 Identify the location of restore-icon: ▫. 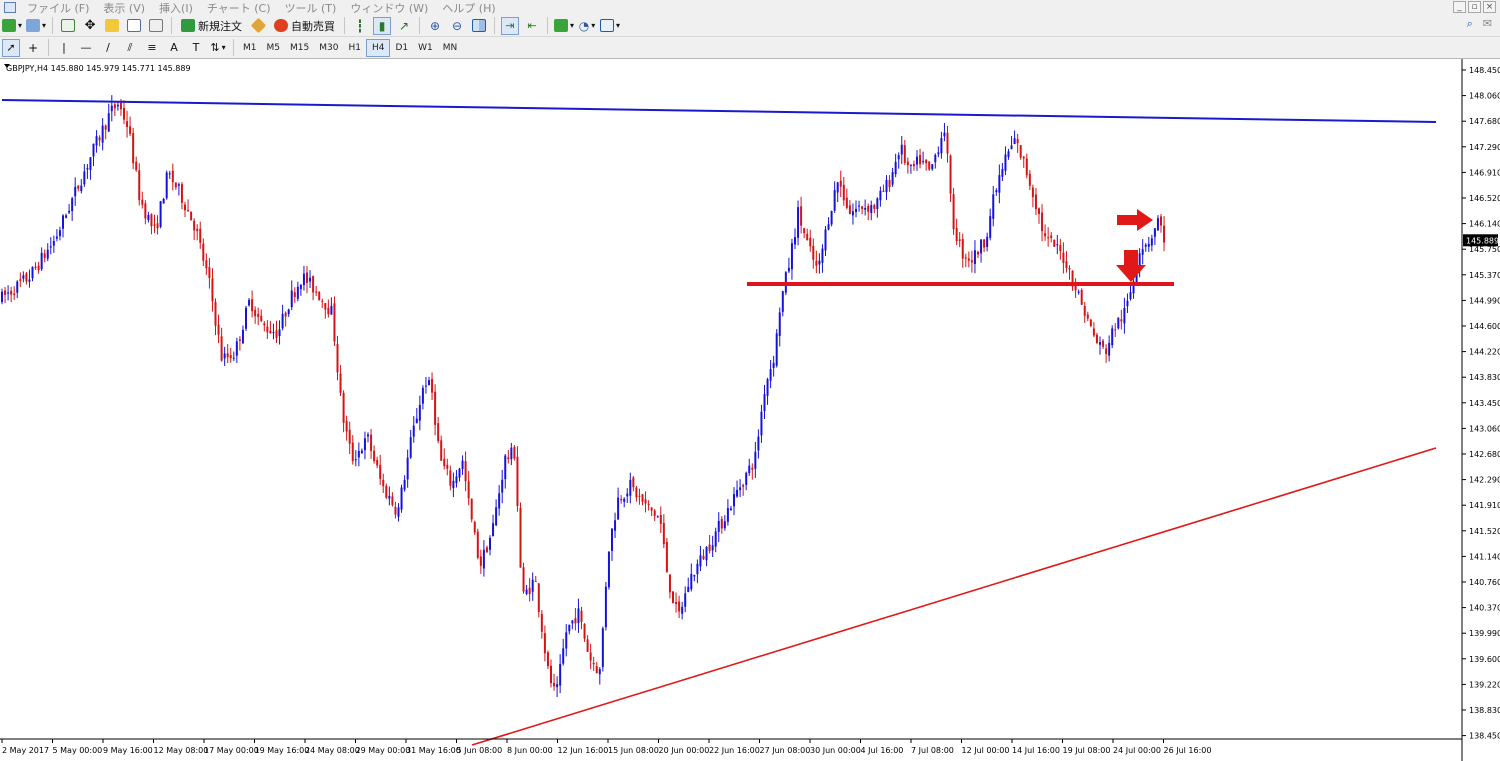
(1474, 7).